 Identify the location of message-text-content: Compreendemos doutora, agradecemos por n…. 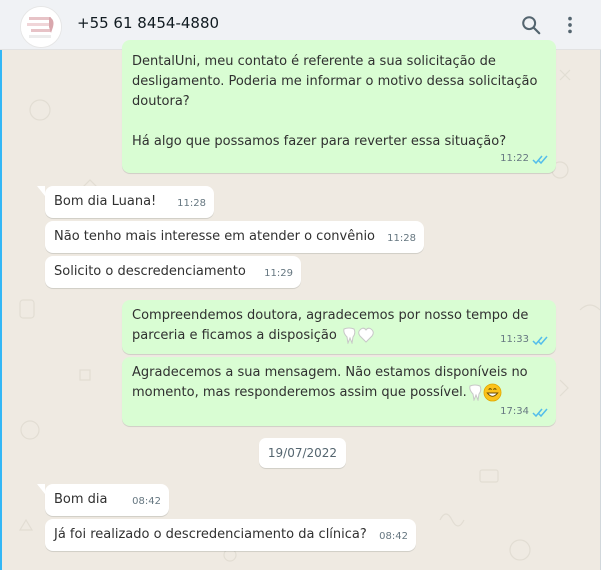
(330, 325).